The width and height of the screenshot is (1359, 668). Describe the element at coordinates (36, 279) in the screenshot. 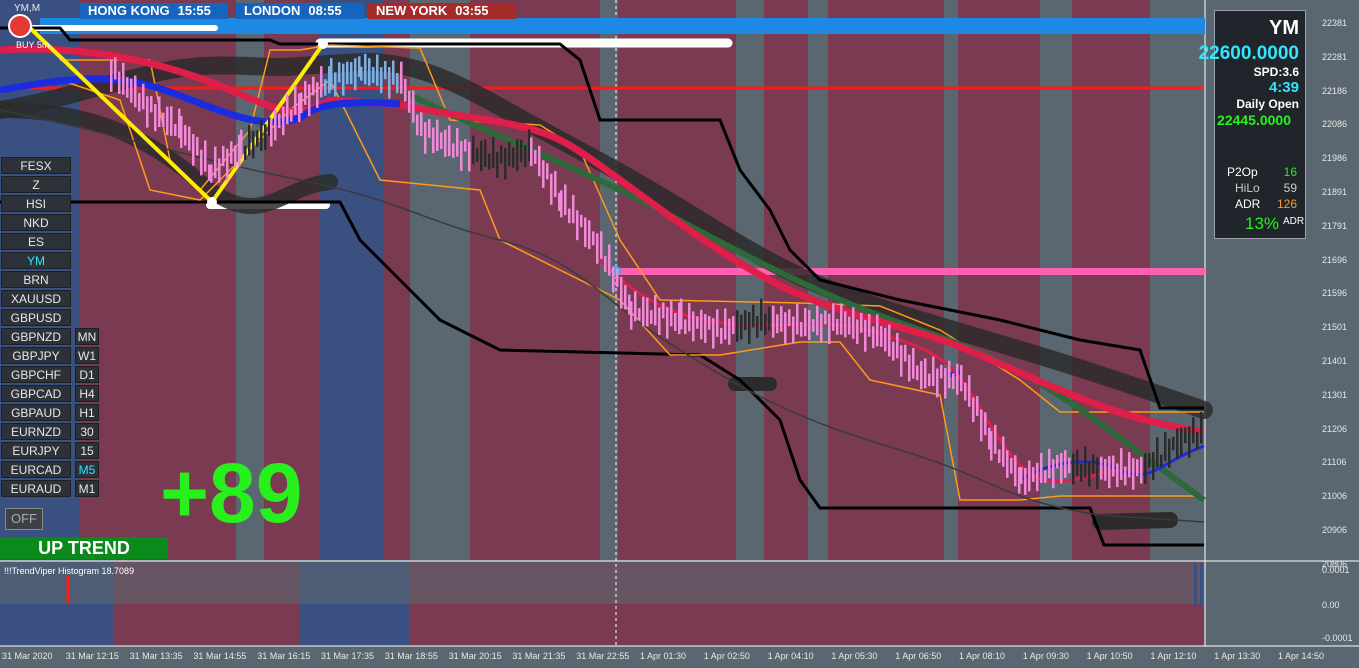

I see `symbol-button-brn: BRN` at that location.